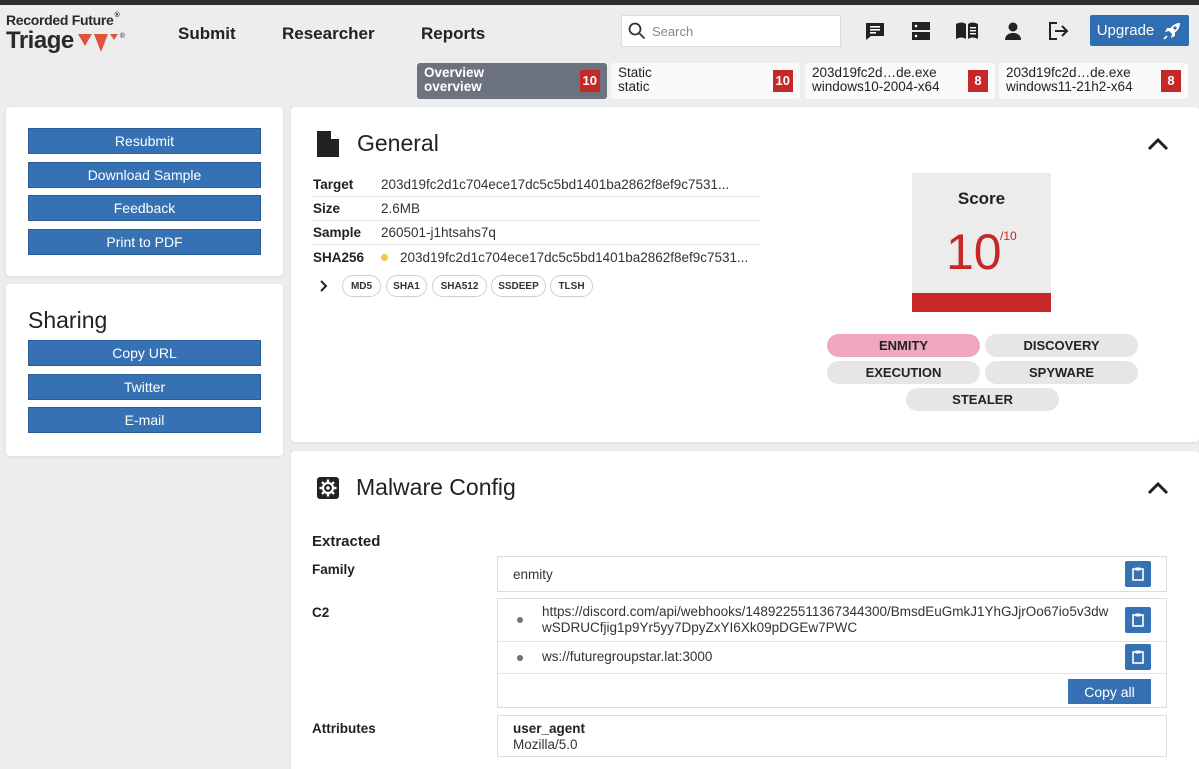  What do you see at coordinates (117, 15) in the screenshot?
I see `logo-registered-mark: ®` at bounding box center [117, 15].